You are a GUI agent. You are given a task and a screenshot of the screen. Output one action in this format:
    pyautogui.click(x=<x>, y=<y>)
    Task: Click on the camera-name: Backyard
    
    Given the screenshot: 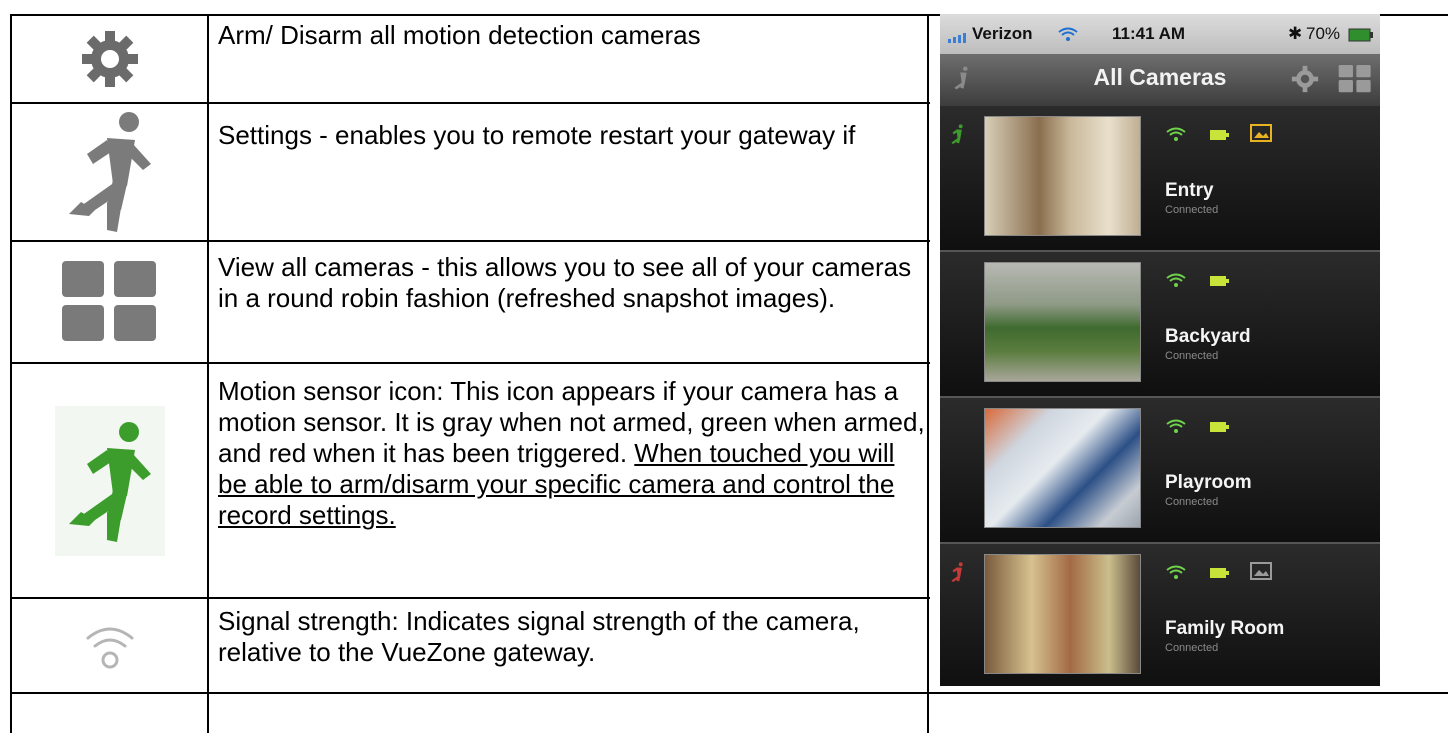 What is the action you would take?
    pyautogui.click(x=1208, y=336)
    